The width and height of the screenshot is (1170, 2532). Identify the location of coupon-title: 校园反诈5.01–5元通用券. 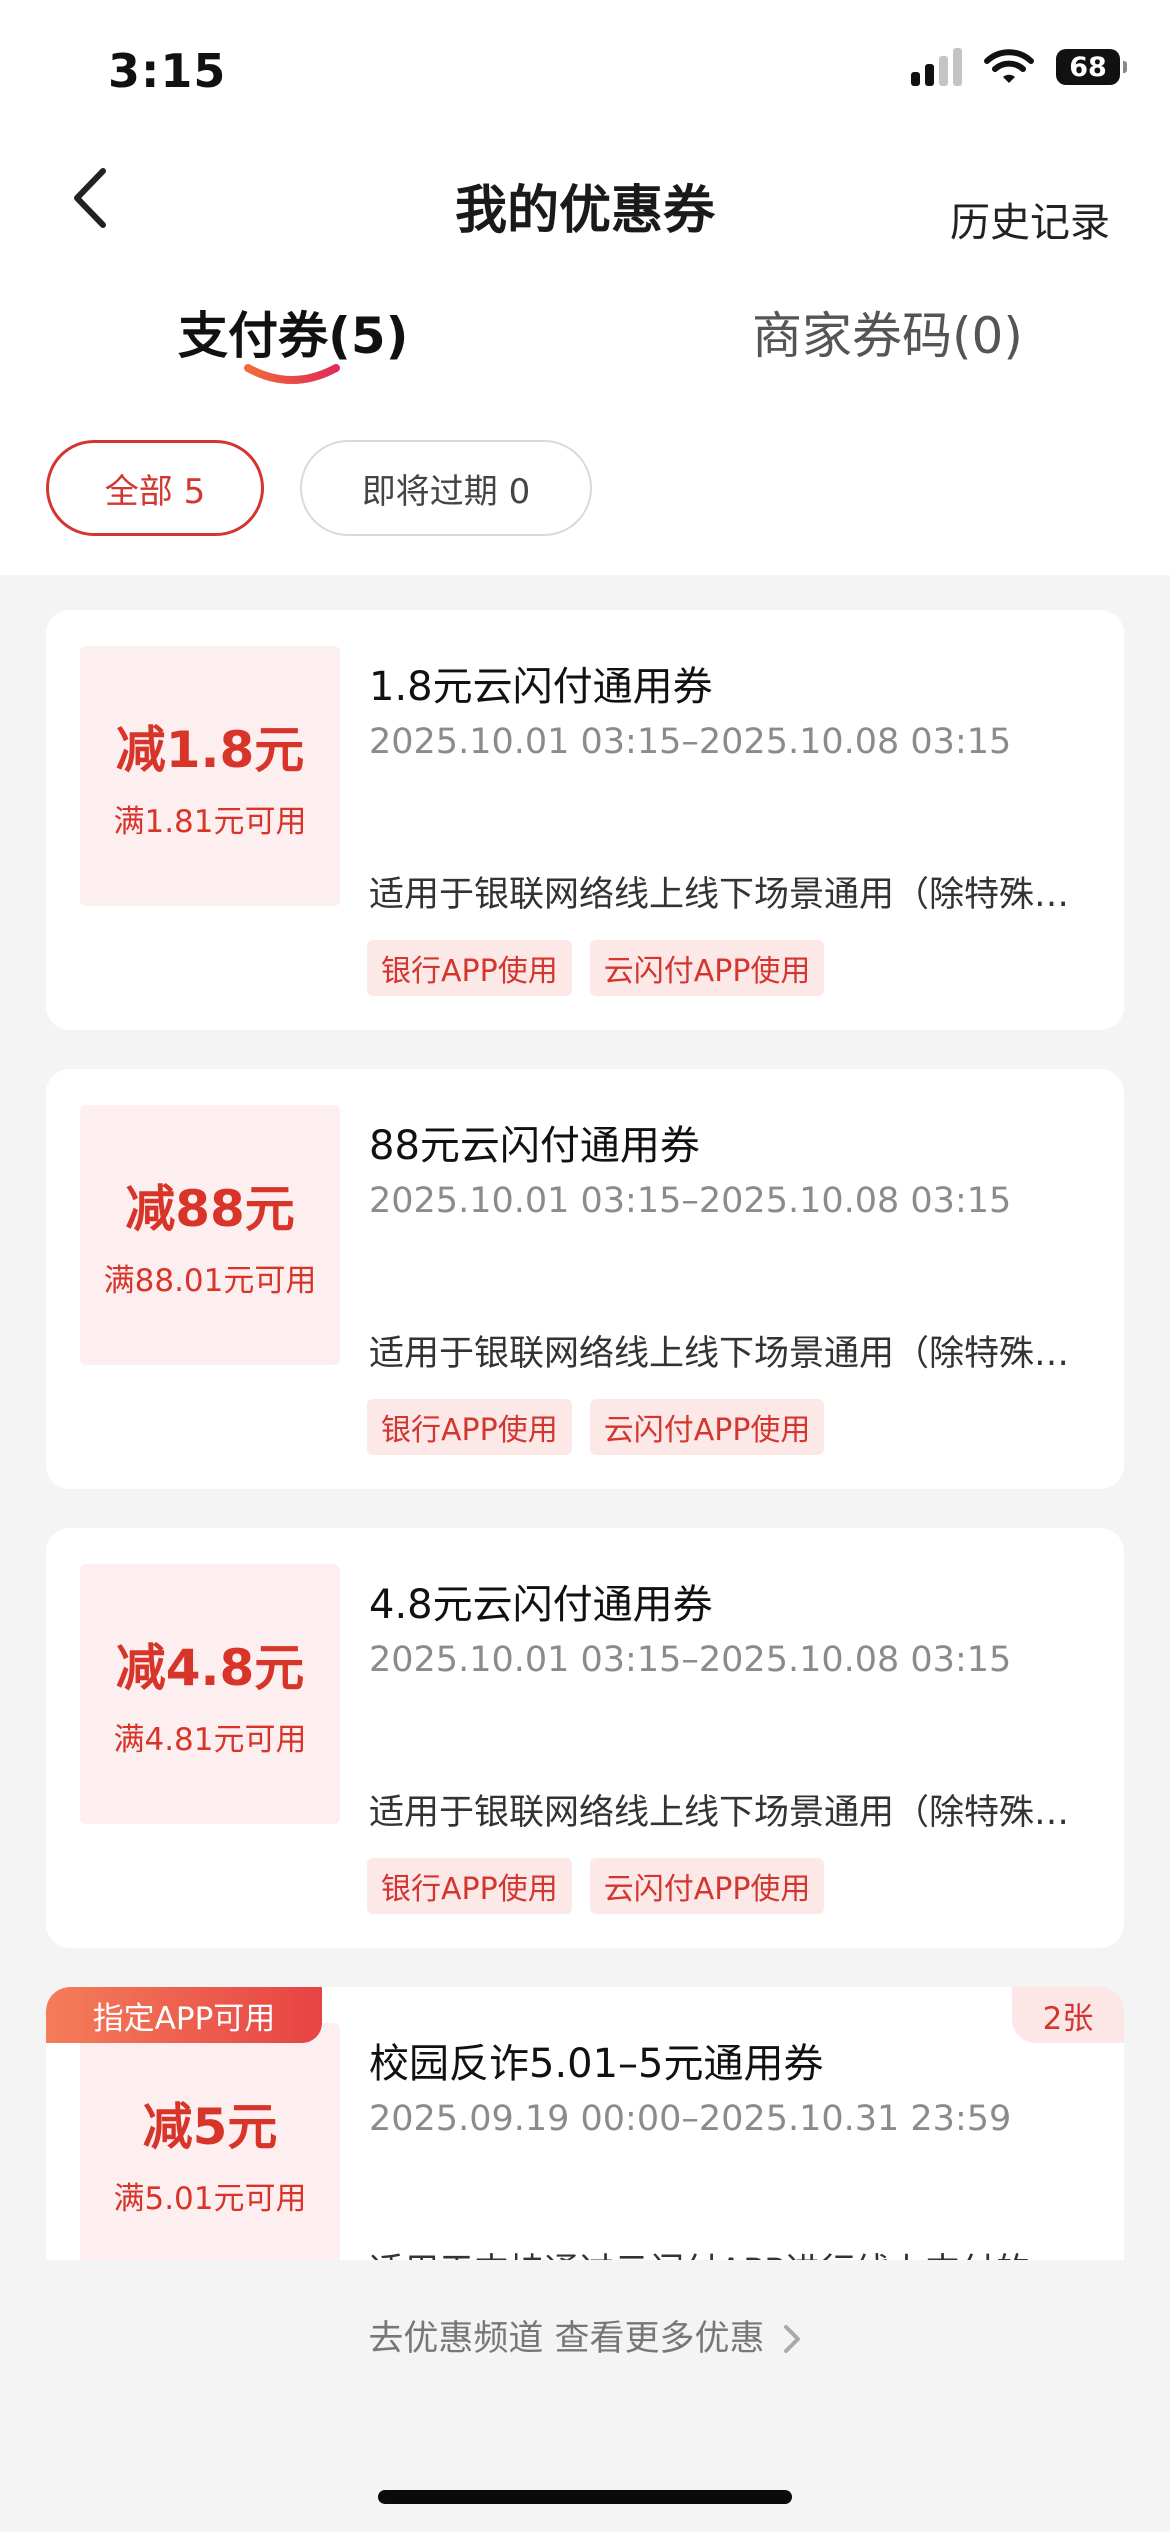
(596, 2064).